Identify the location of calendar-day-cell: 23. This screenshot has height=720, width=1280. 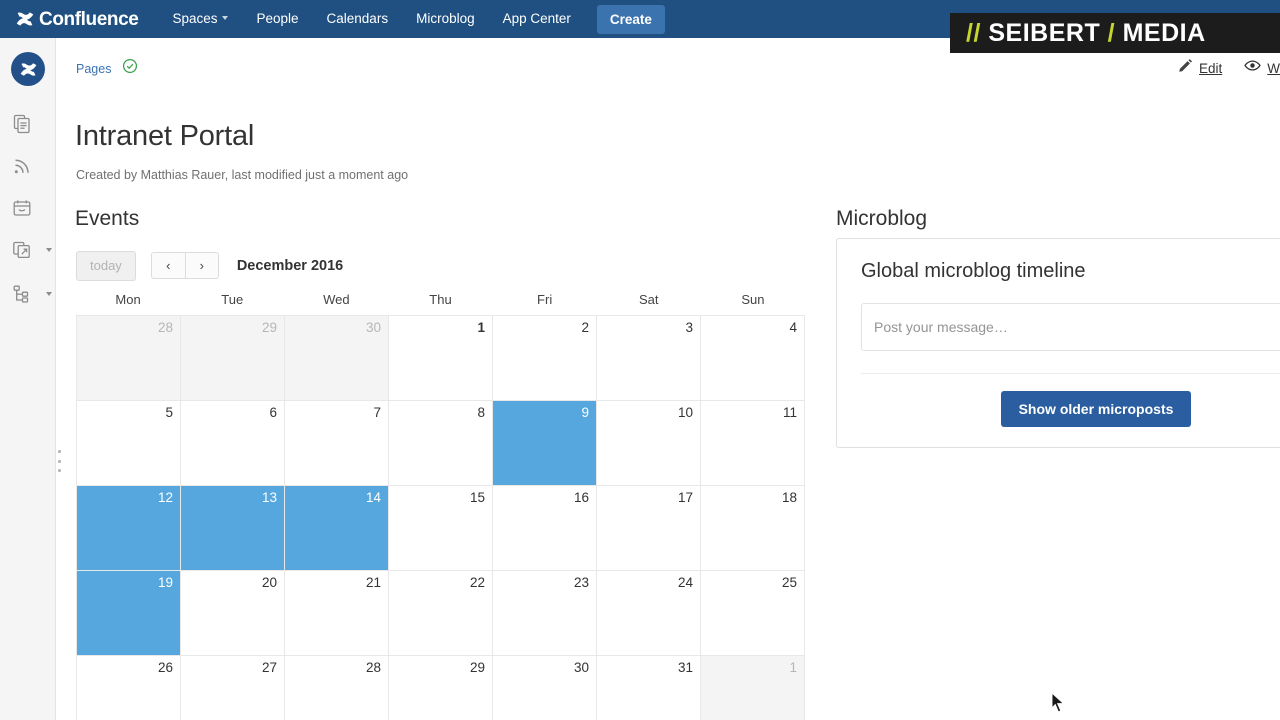
(545, 613).